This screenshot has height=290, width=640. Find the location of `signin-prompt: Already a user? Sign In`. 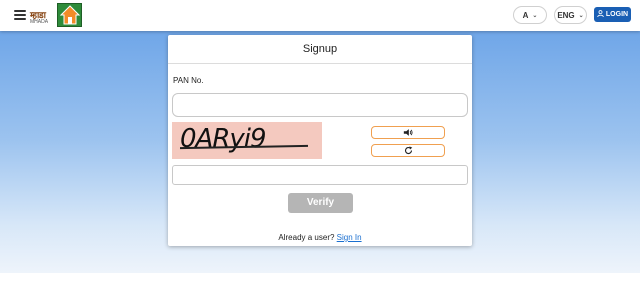

signin-prompt: Already a user? Sign In is located at coordinates (320, 237).